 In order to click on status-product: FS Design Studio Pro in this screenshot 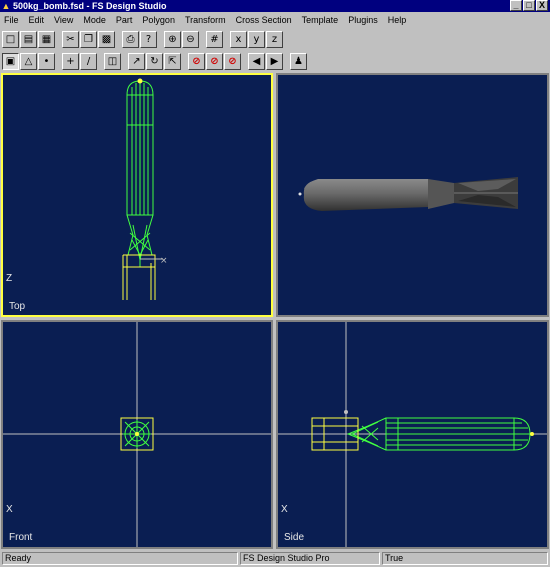, I will do `click(310, 558)`.